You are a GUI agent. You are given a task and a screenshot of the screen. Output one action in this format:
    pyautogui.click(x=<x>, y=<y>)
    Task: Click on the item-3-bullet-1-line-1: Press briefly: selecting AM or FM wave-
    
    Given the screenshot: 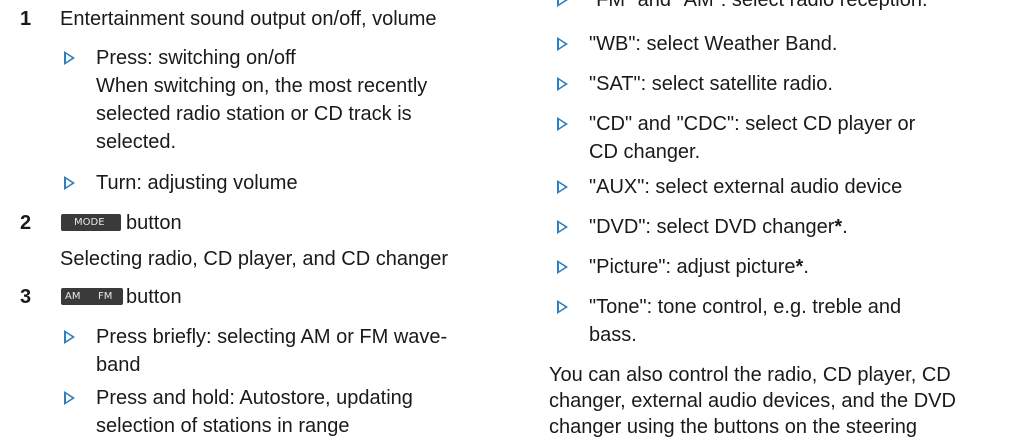 What is the action you would take?
    pyautogui.click(x=272, y=337)
    